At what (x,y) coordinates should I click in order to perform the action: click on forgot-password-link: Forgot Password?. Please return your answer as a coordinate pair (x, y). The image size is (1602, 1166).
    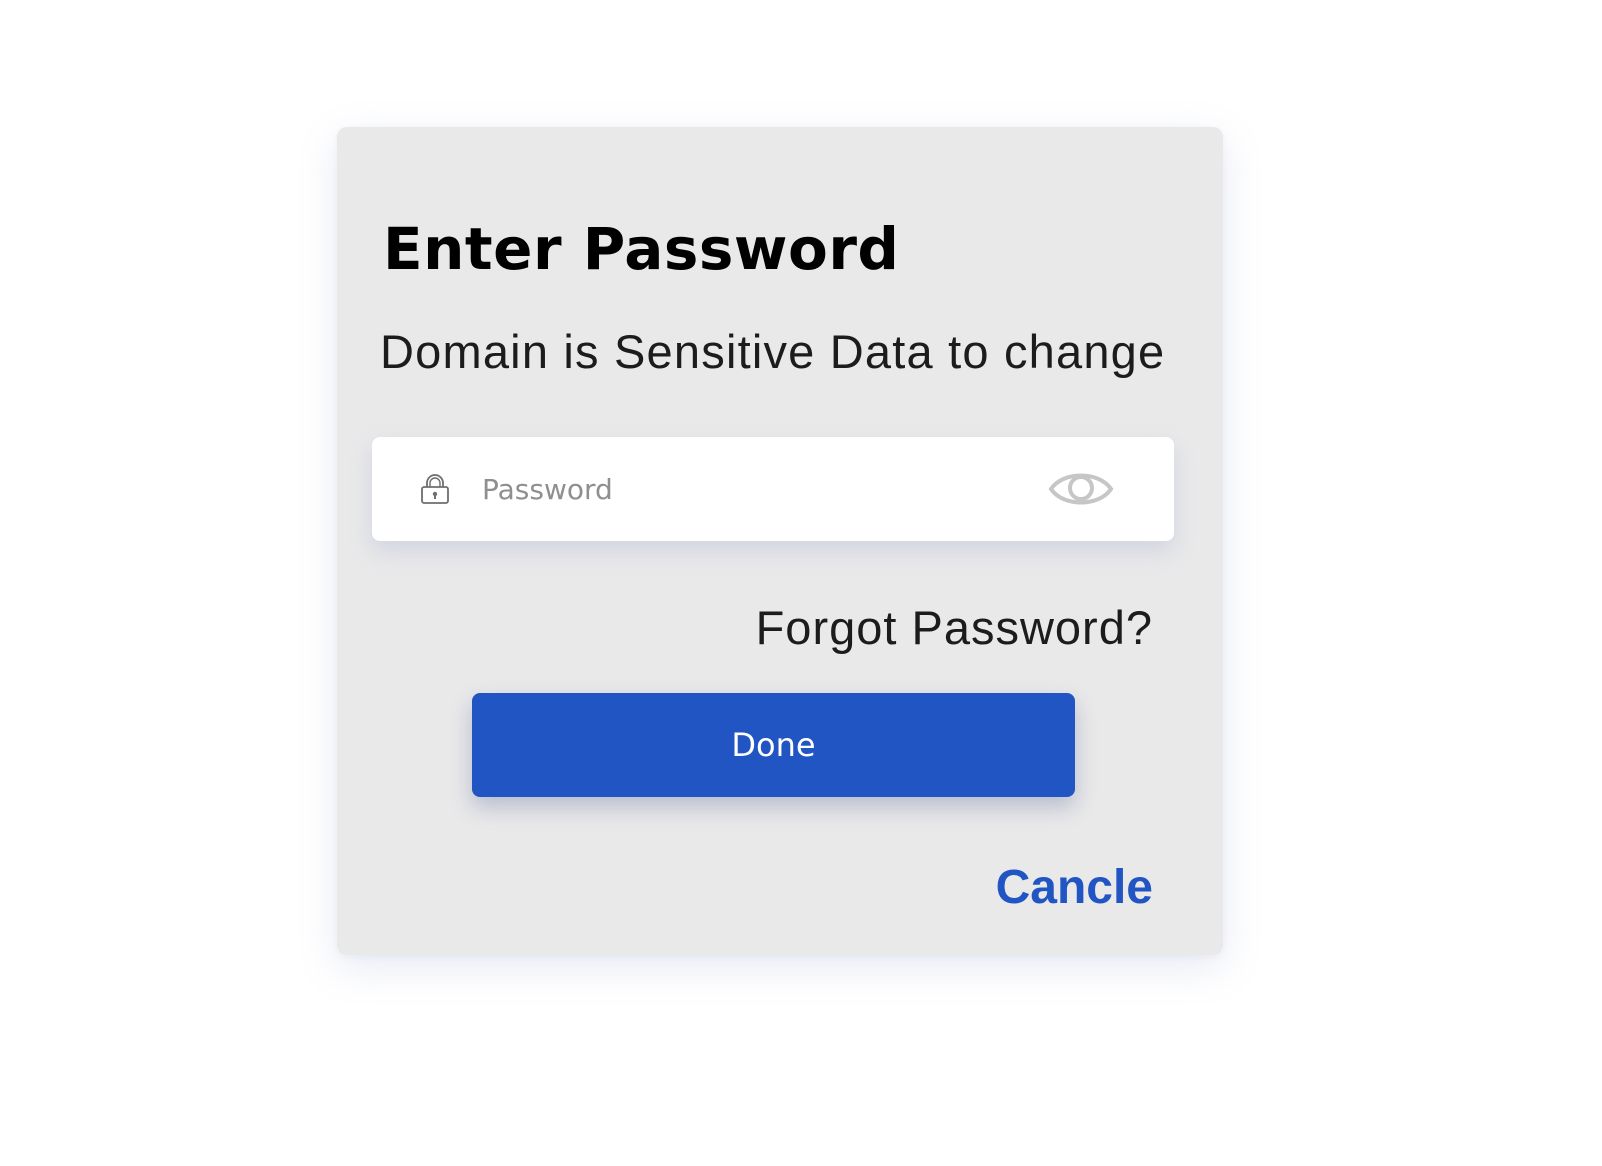
    Looking at the image, I should click on (954, 628).